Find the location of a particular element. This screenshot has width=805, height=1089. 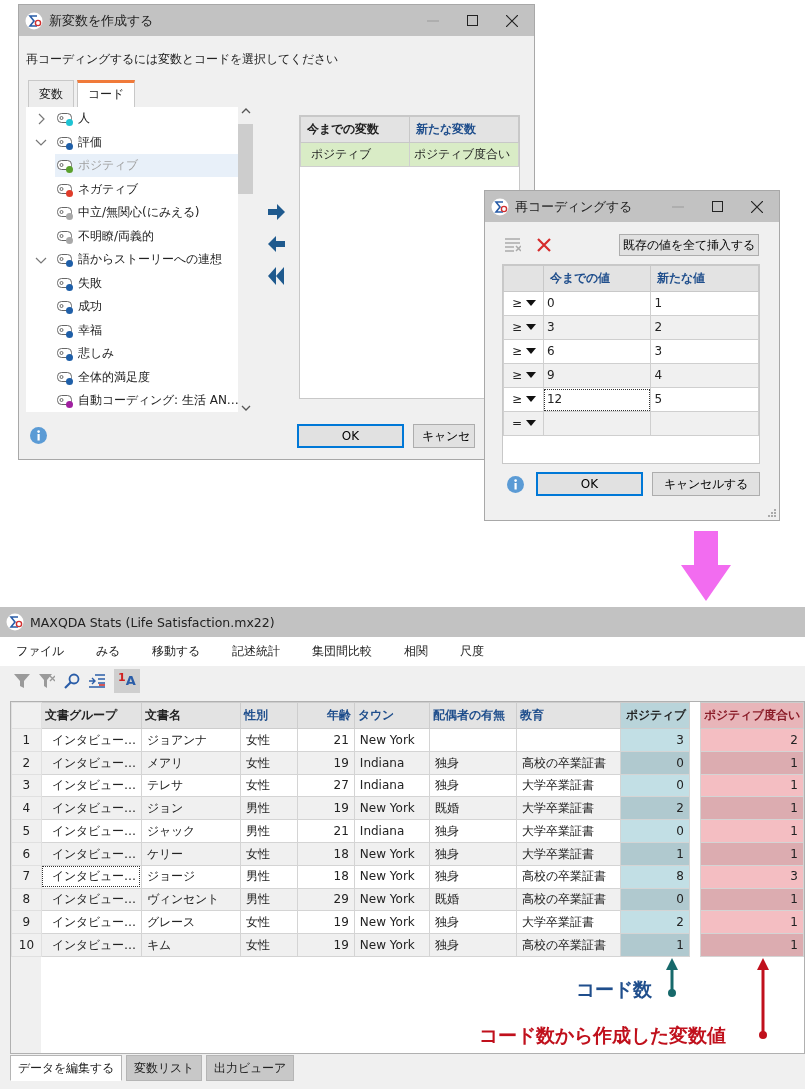

delete-icon is located at coordinates (544, 245).